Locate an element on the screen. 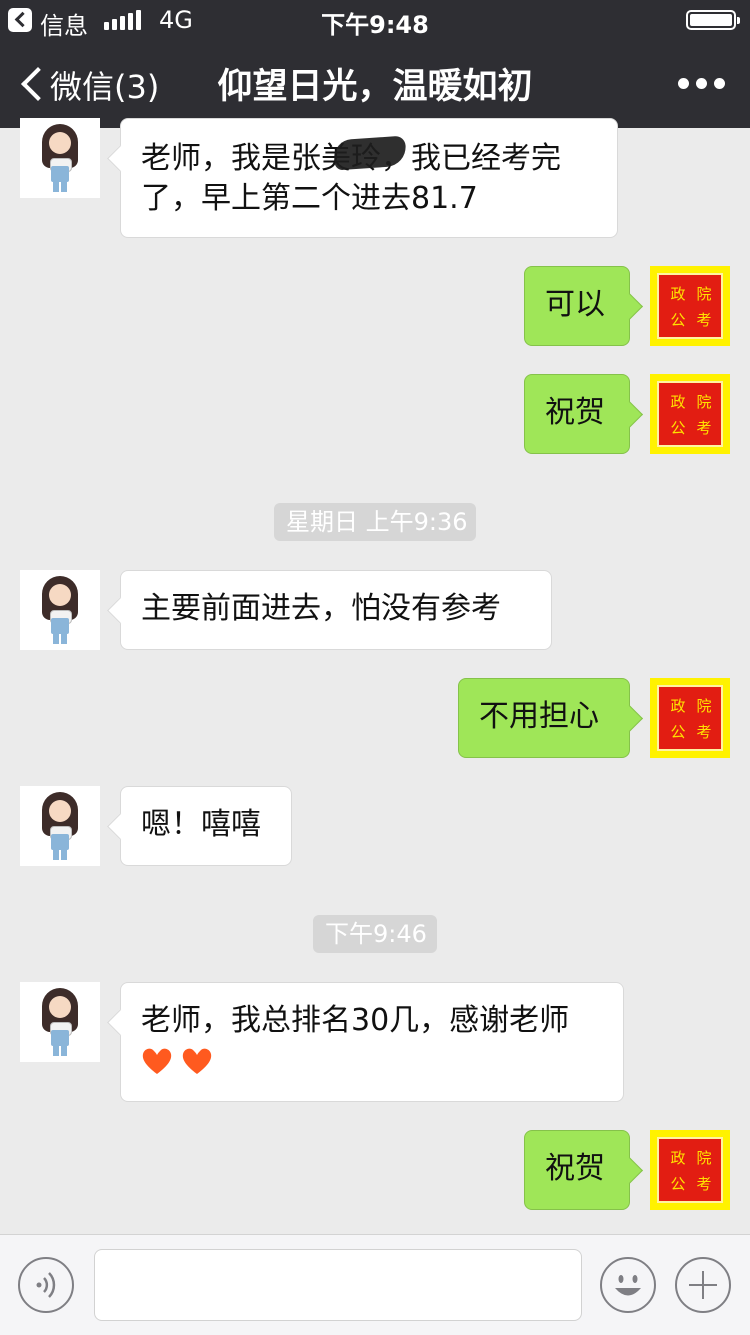  message-bubble: 老师，我总排名30几，感谢老师 is located at coordinates (372, 1042).